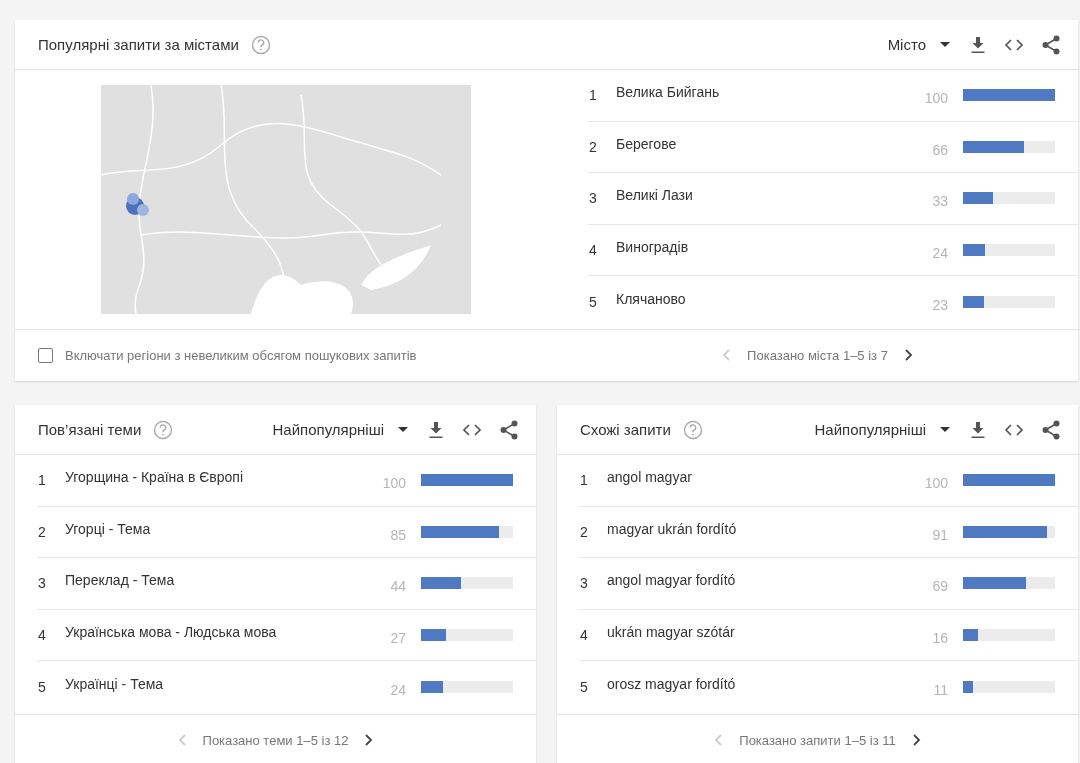 The width and height of the screenshot is (1080, 763). I want to click on item-value: 33, so click(939, 201).